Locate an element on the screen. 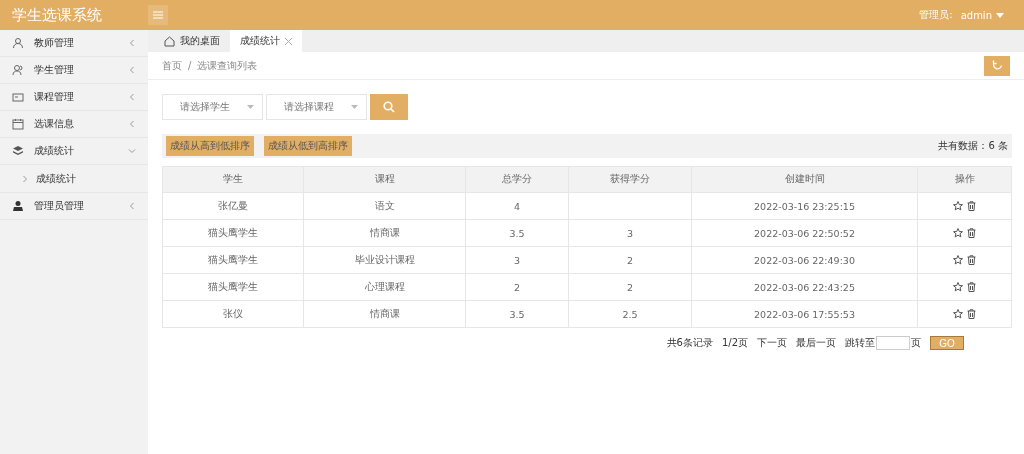 The image size is (1024, 454). table-cell: 毕业设计课程 is located at coordinates (384, 260).